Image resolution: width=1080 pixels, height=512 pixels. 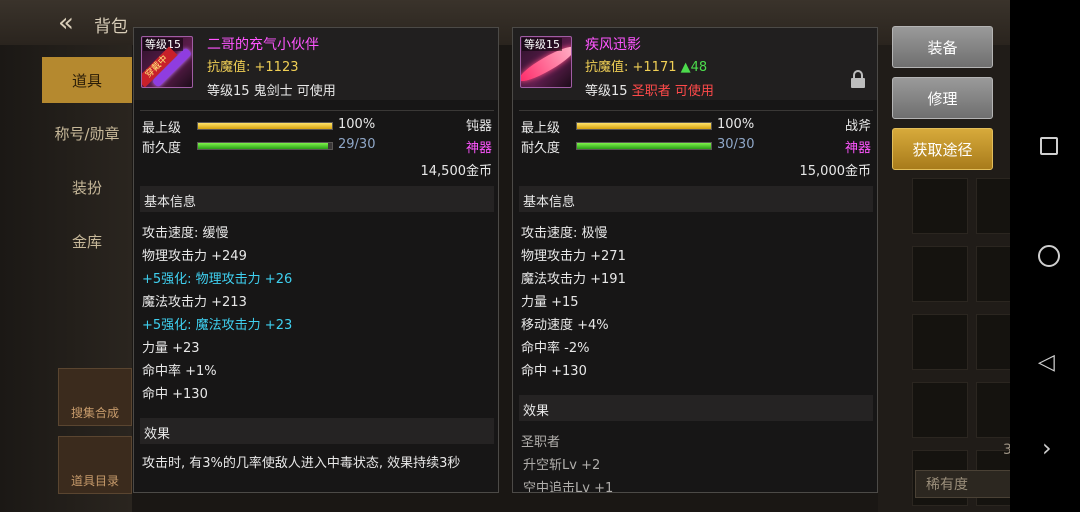 What do you see at coordinates (301, 463) in the screenshot?
I see `effect-description: 攻击时, 有3%的几率使敌人进入中毒状态, 效果持续3秒` at bounding box center [301, 463].